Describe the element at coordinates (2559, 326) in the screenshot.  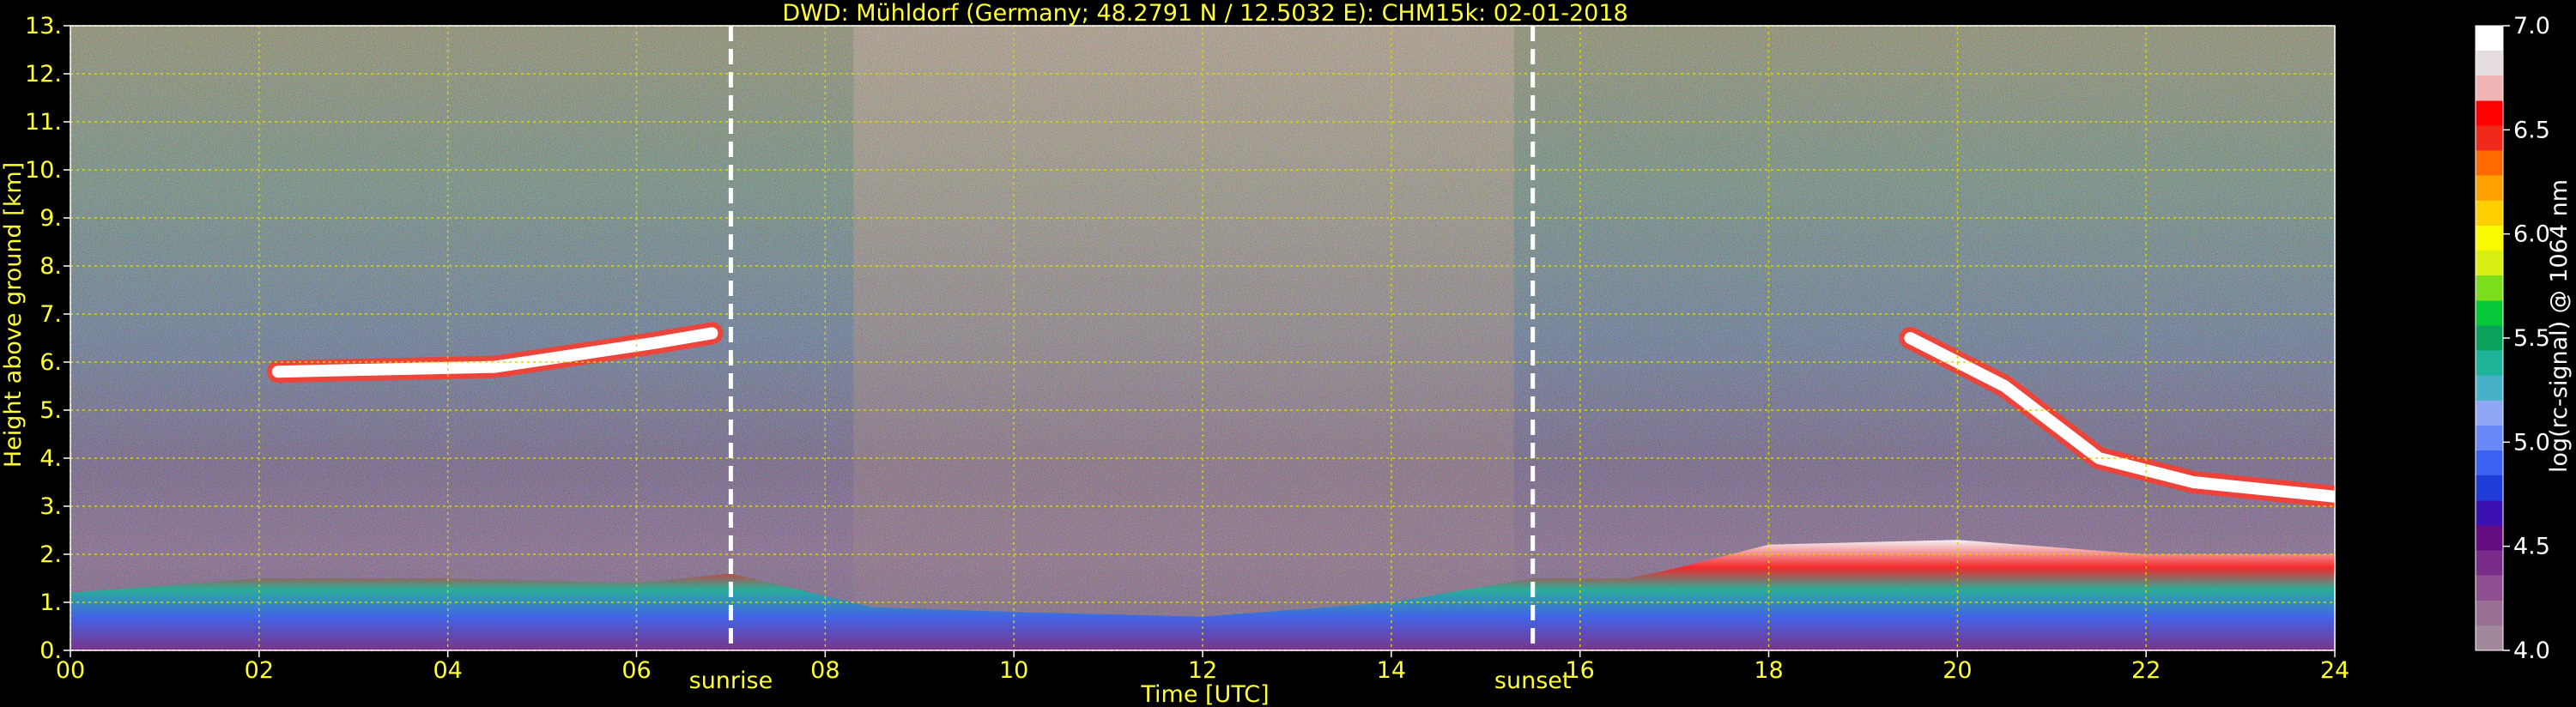
I see `colorbar-label: log(rc-signal) @ 1064 nm` at that location.